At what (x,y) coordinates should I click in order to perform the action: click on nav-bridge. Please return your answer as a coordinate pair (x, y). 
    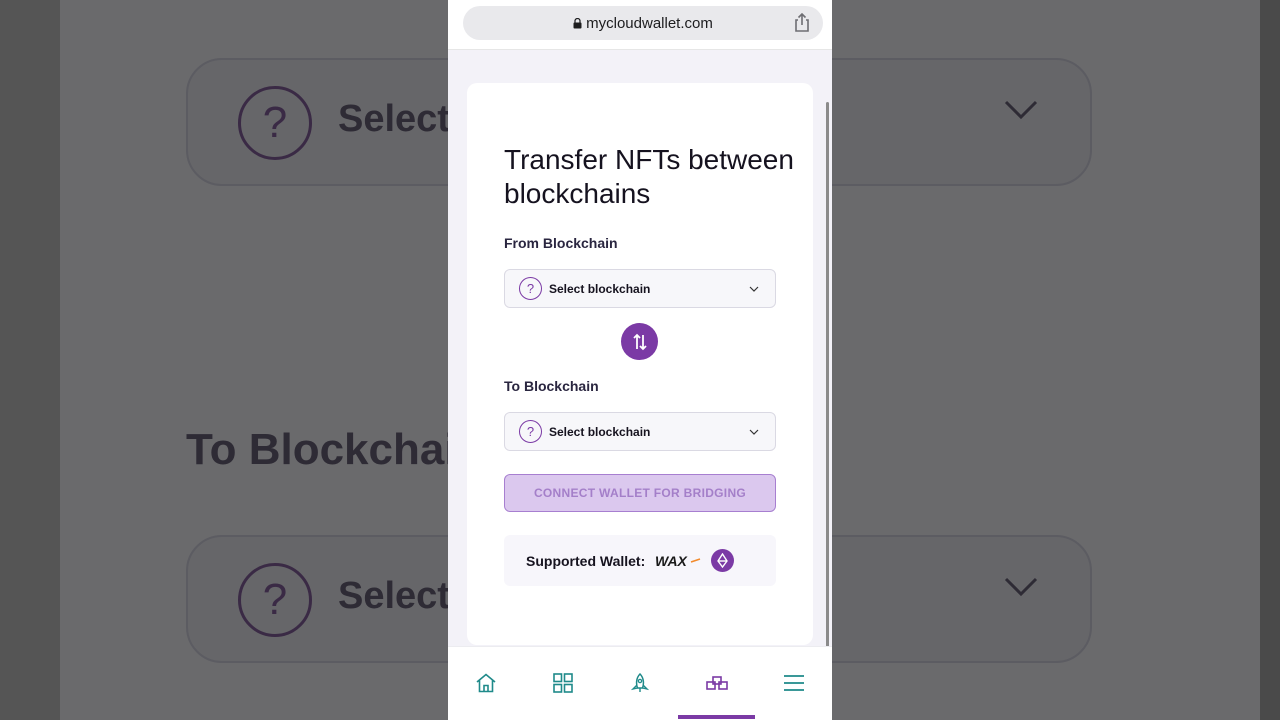
    Looking at the image, I should click on (717, 683).